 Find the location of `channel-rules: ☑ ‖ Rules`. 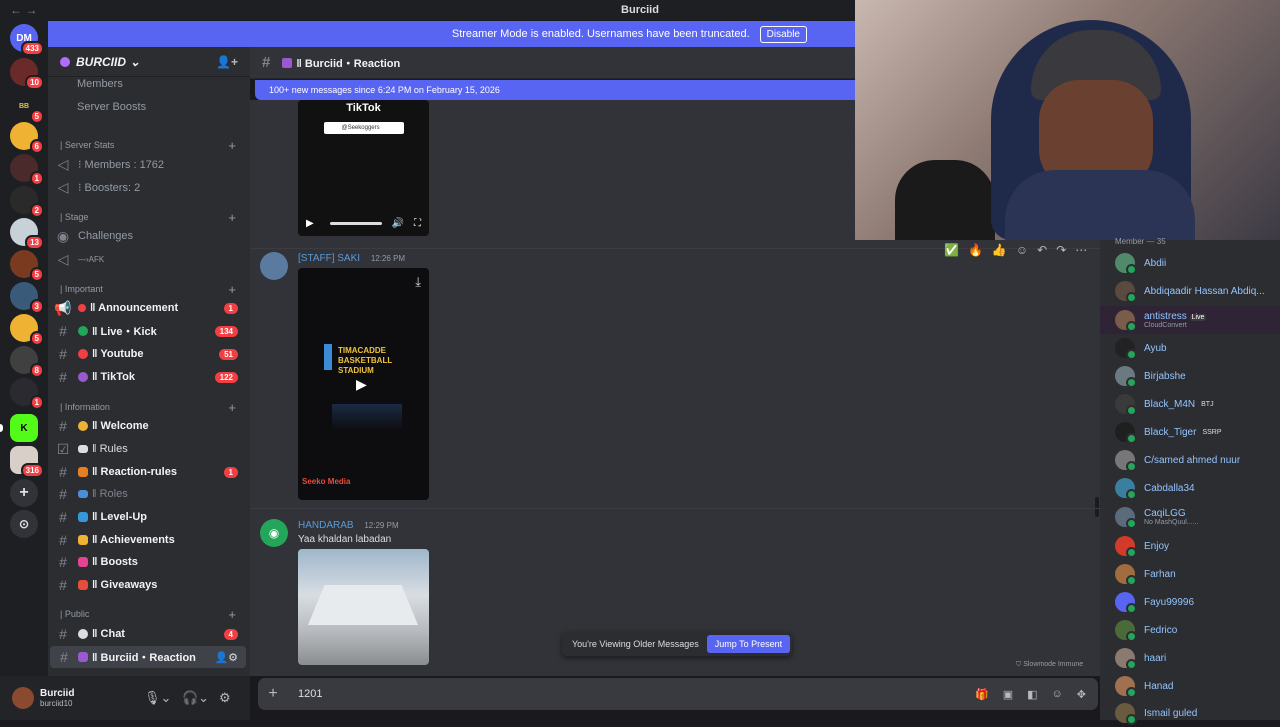

channel-rules: ☑ ‖ Rules is located at coordinates (149, 449).